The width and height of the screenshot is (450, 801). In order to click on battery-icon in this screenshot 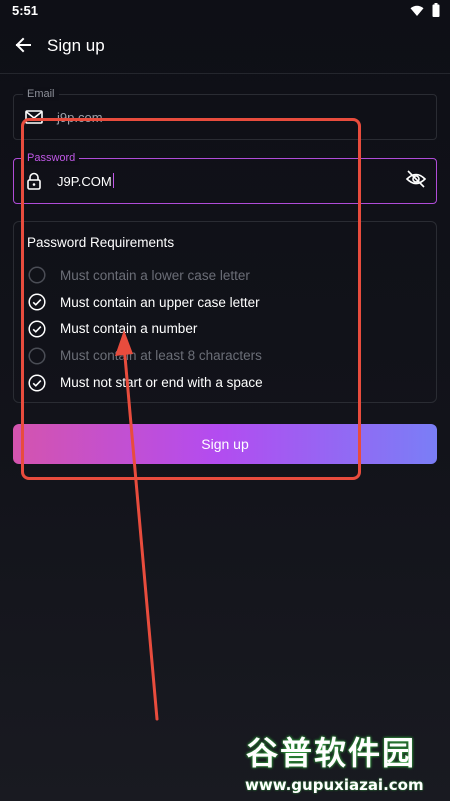, I will do `click(436, 12)`.